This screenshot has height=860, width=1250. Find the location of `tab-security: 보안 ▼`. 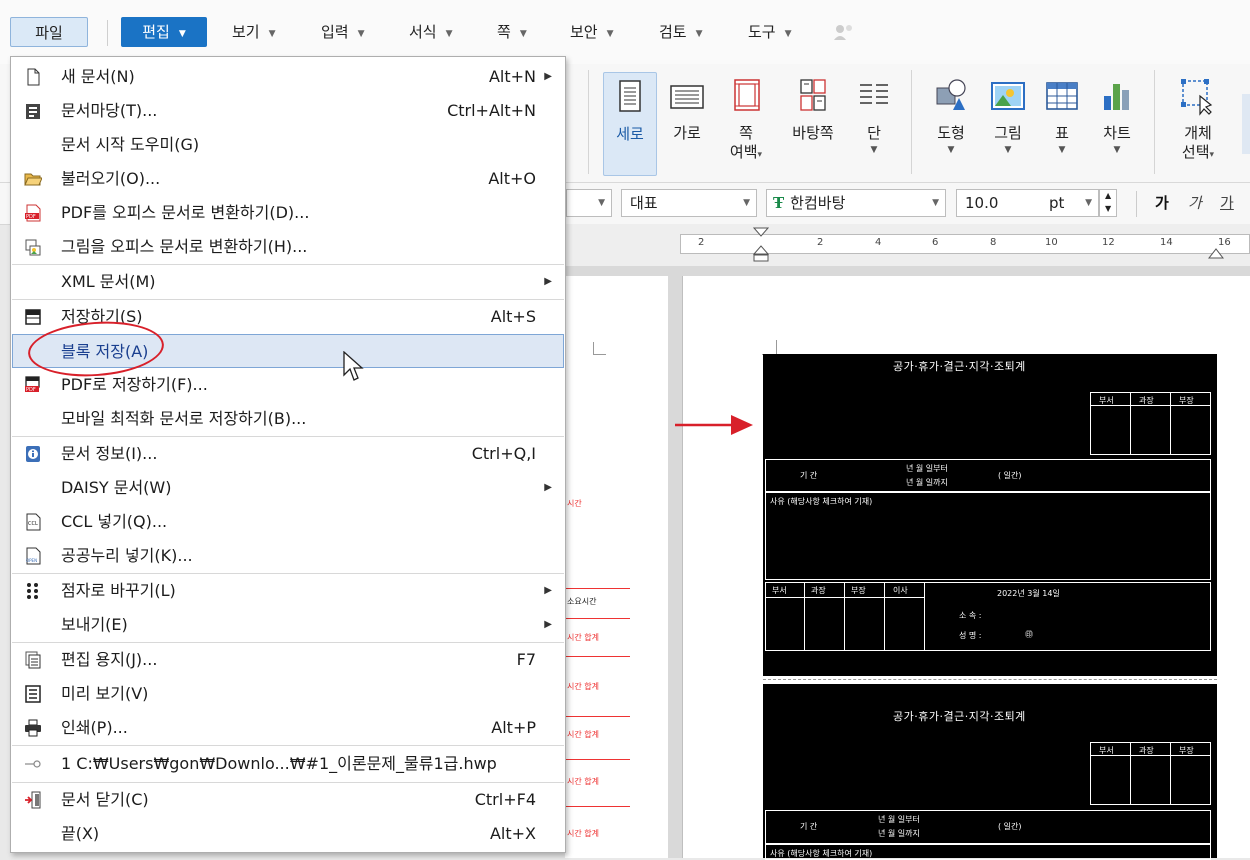

tab-security: 보안 ▼ is located at coordinates (592, 32).